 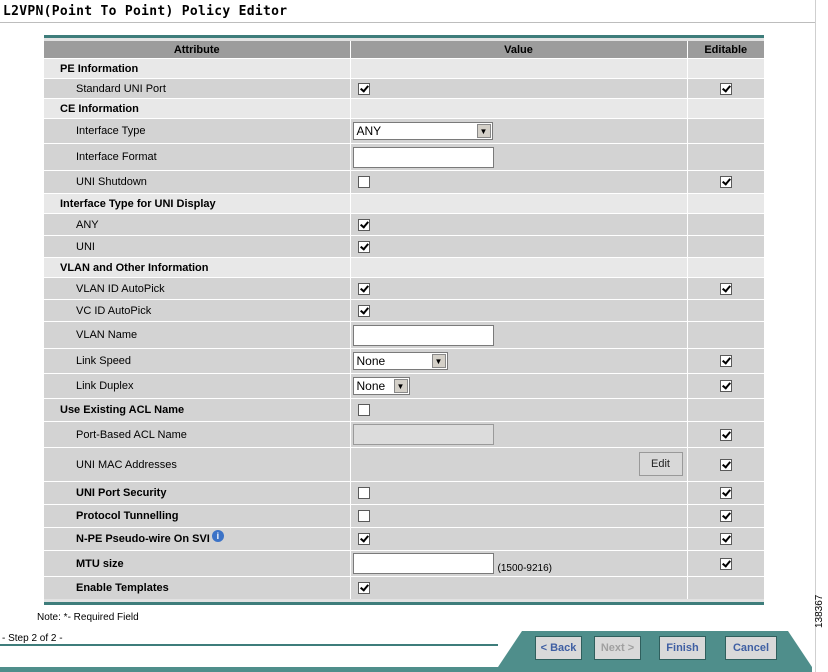 I want to click on mtu-size-input, so click(x=423, y=563).